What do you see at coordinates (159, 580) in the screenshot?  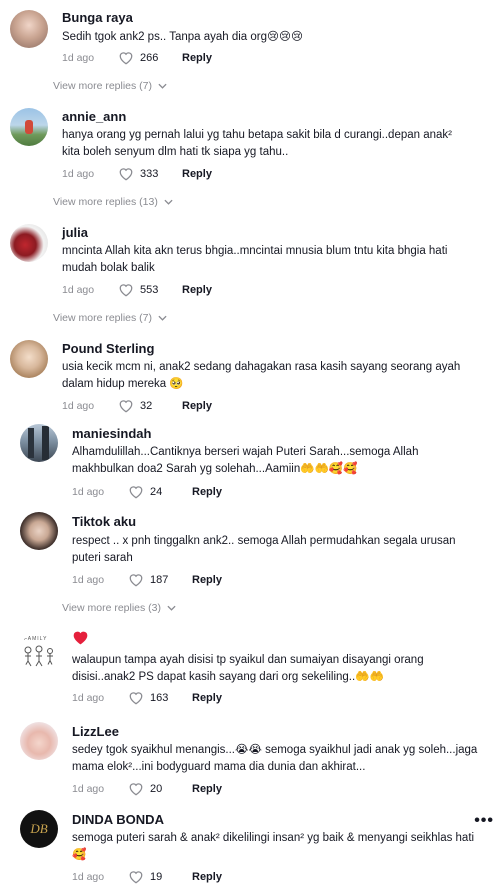 I see `like-count: 187` at bounding box center [159, 580].